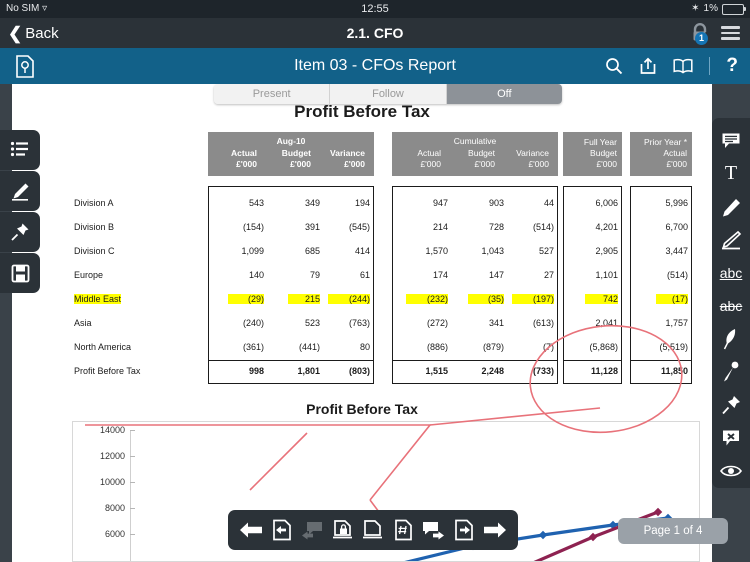 The height and width of the screenshot is (562, 750). I want to click on table-cell: (154), so click(253, 227).